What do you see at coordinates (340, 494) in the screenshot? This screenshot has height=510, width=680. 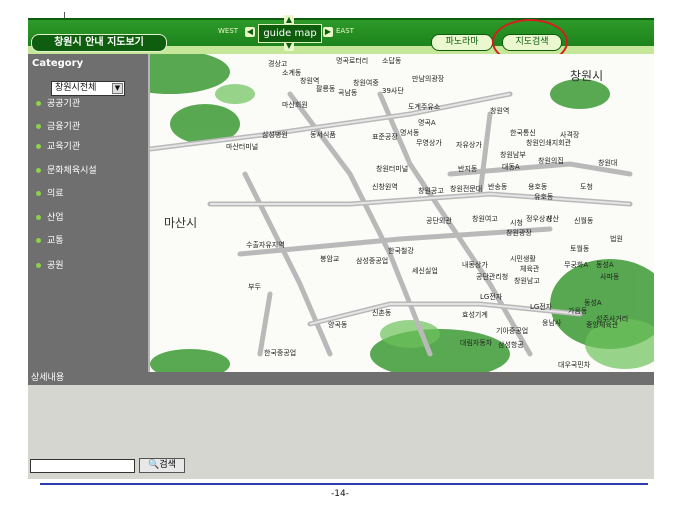 I see `page-number: -14-` at bounding box center [340, 494].